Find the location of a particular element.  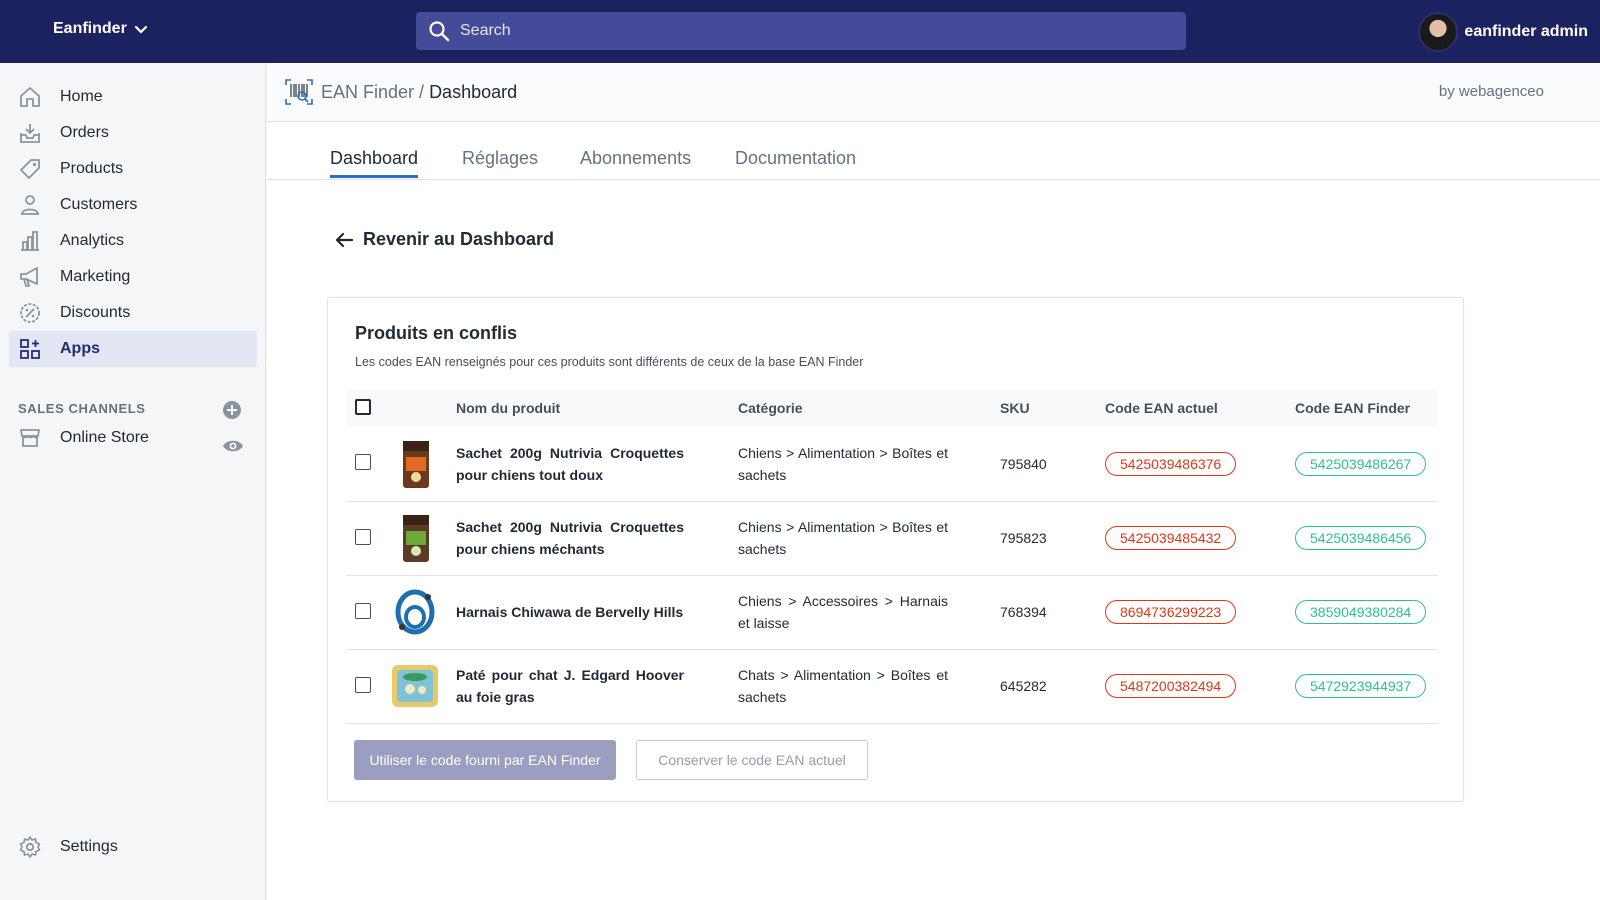

select-all-checkbox is located at coordinates (363, 406).